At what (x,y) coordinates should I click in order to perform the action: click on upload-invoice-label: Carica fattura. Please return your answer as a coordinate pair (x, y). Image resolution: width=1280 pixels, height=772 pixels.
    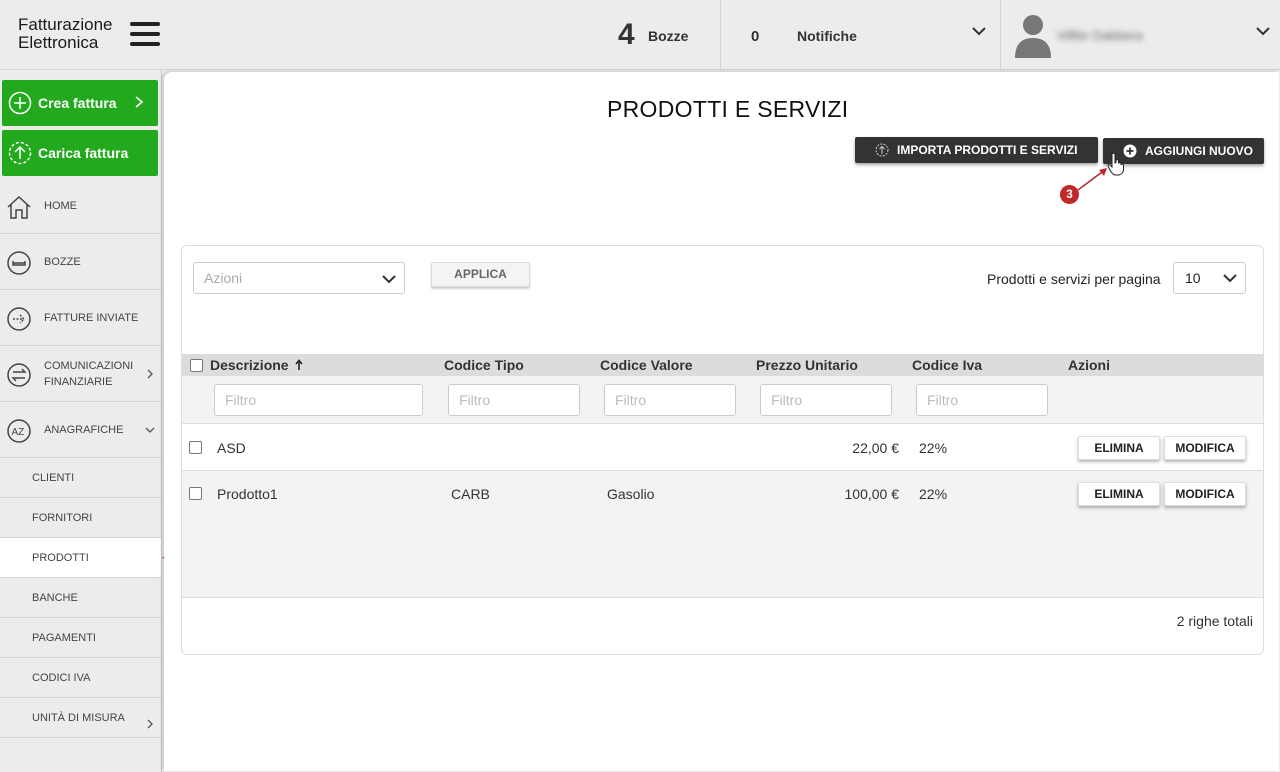
    Looking at the image, I should click on (83, 153).